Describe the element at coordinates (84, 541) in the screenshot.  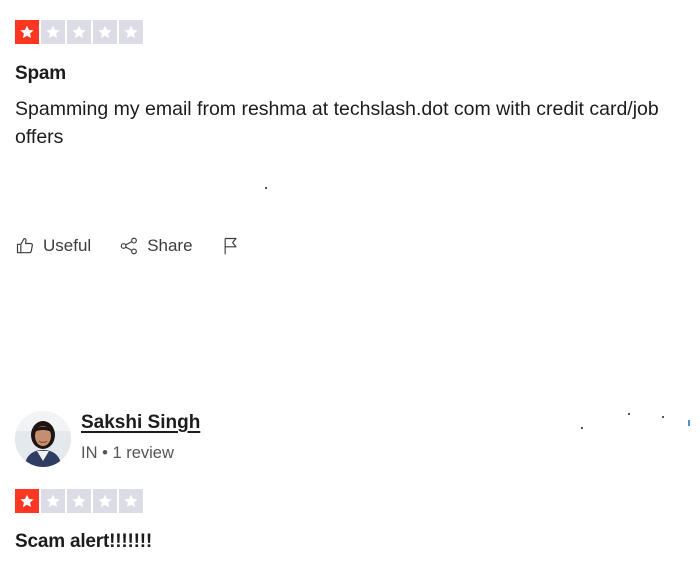
I see `review-title: Scam alert!!!!!!!` at that location.